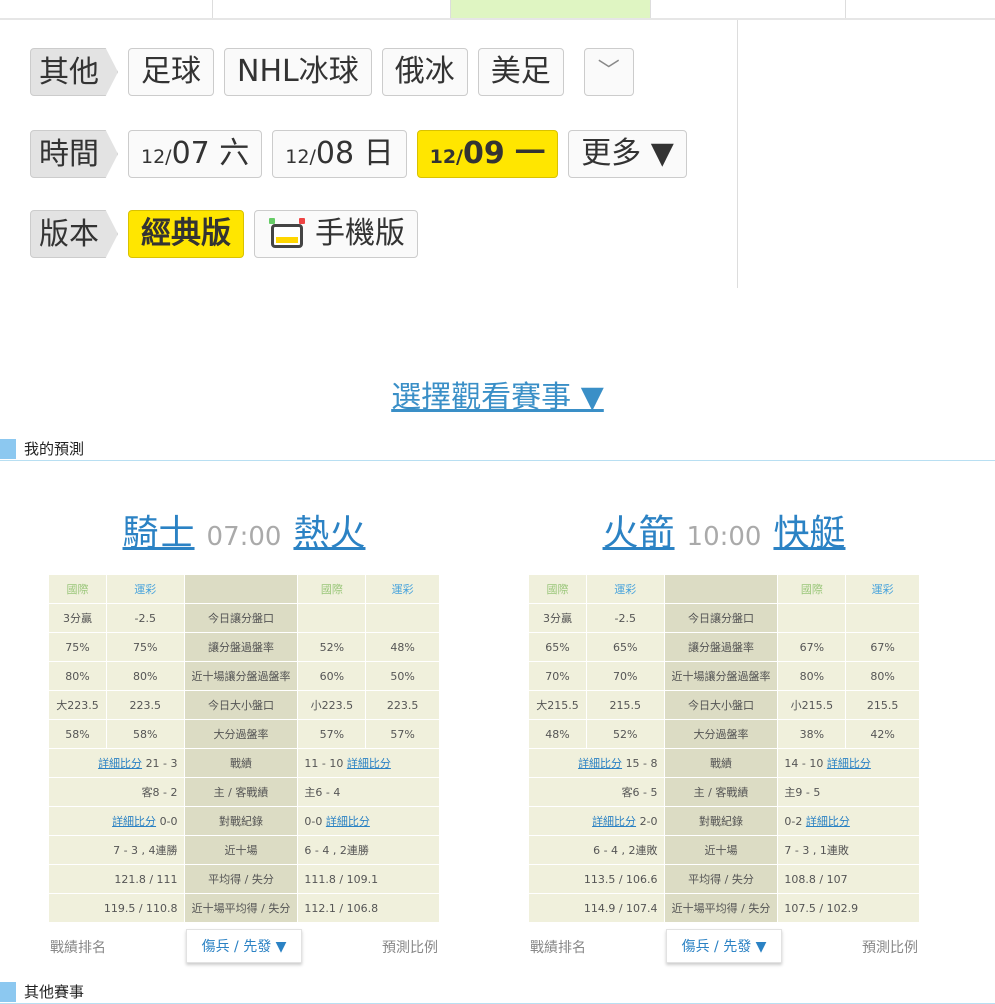 This screenshot has width=995, height=1004. I want to click on date-chip-1209-selected: 12/09 一, so click(487, 154).